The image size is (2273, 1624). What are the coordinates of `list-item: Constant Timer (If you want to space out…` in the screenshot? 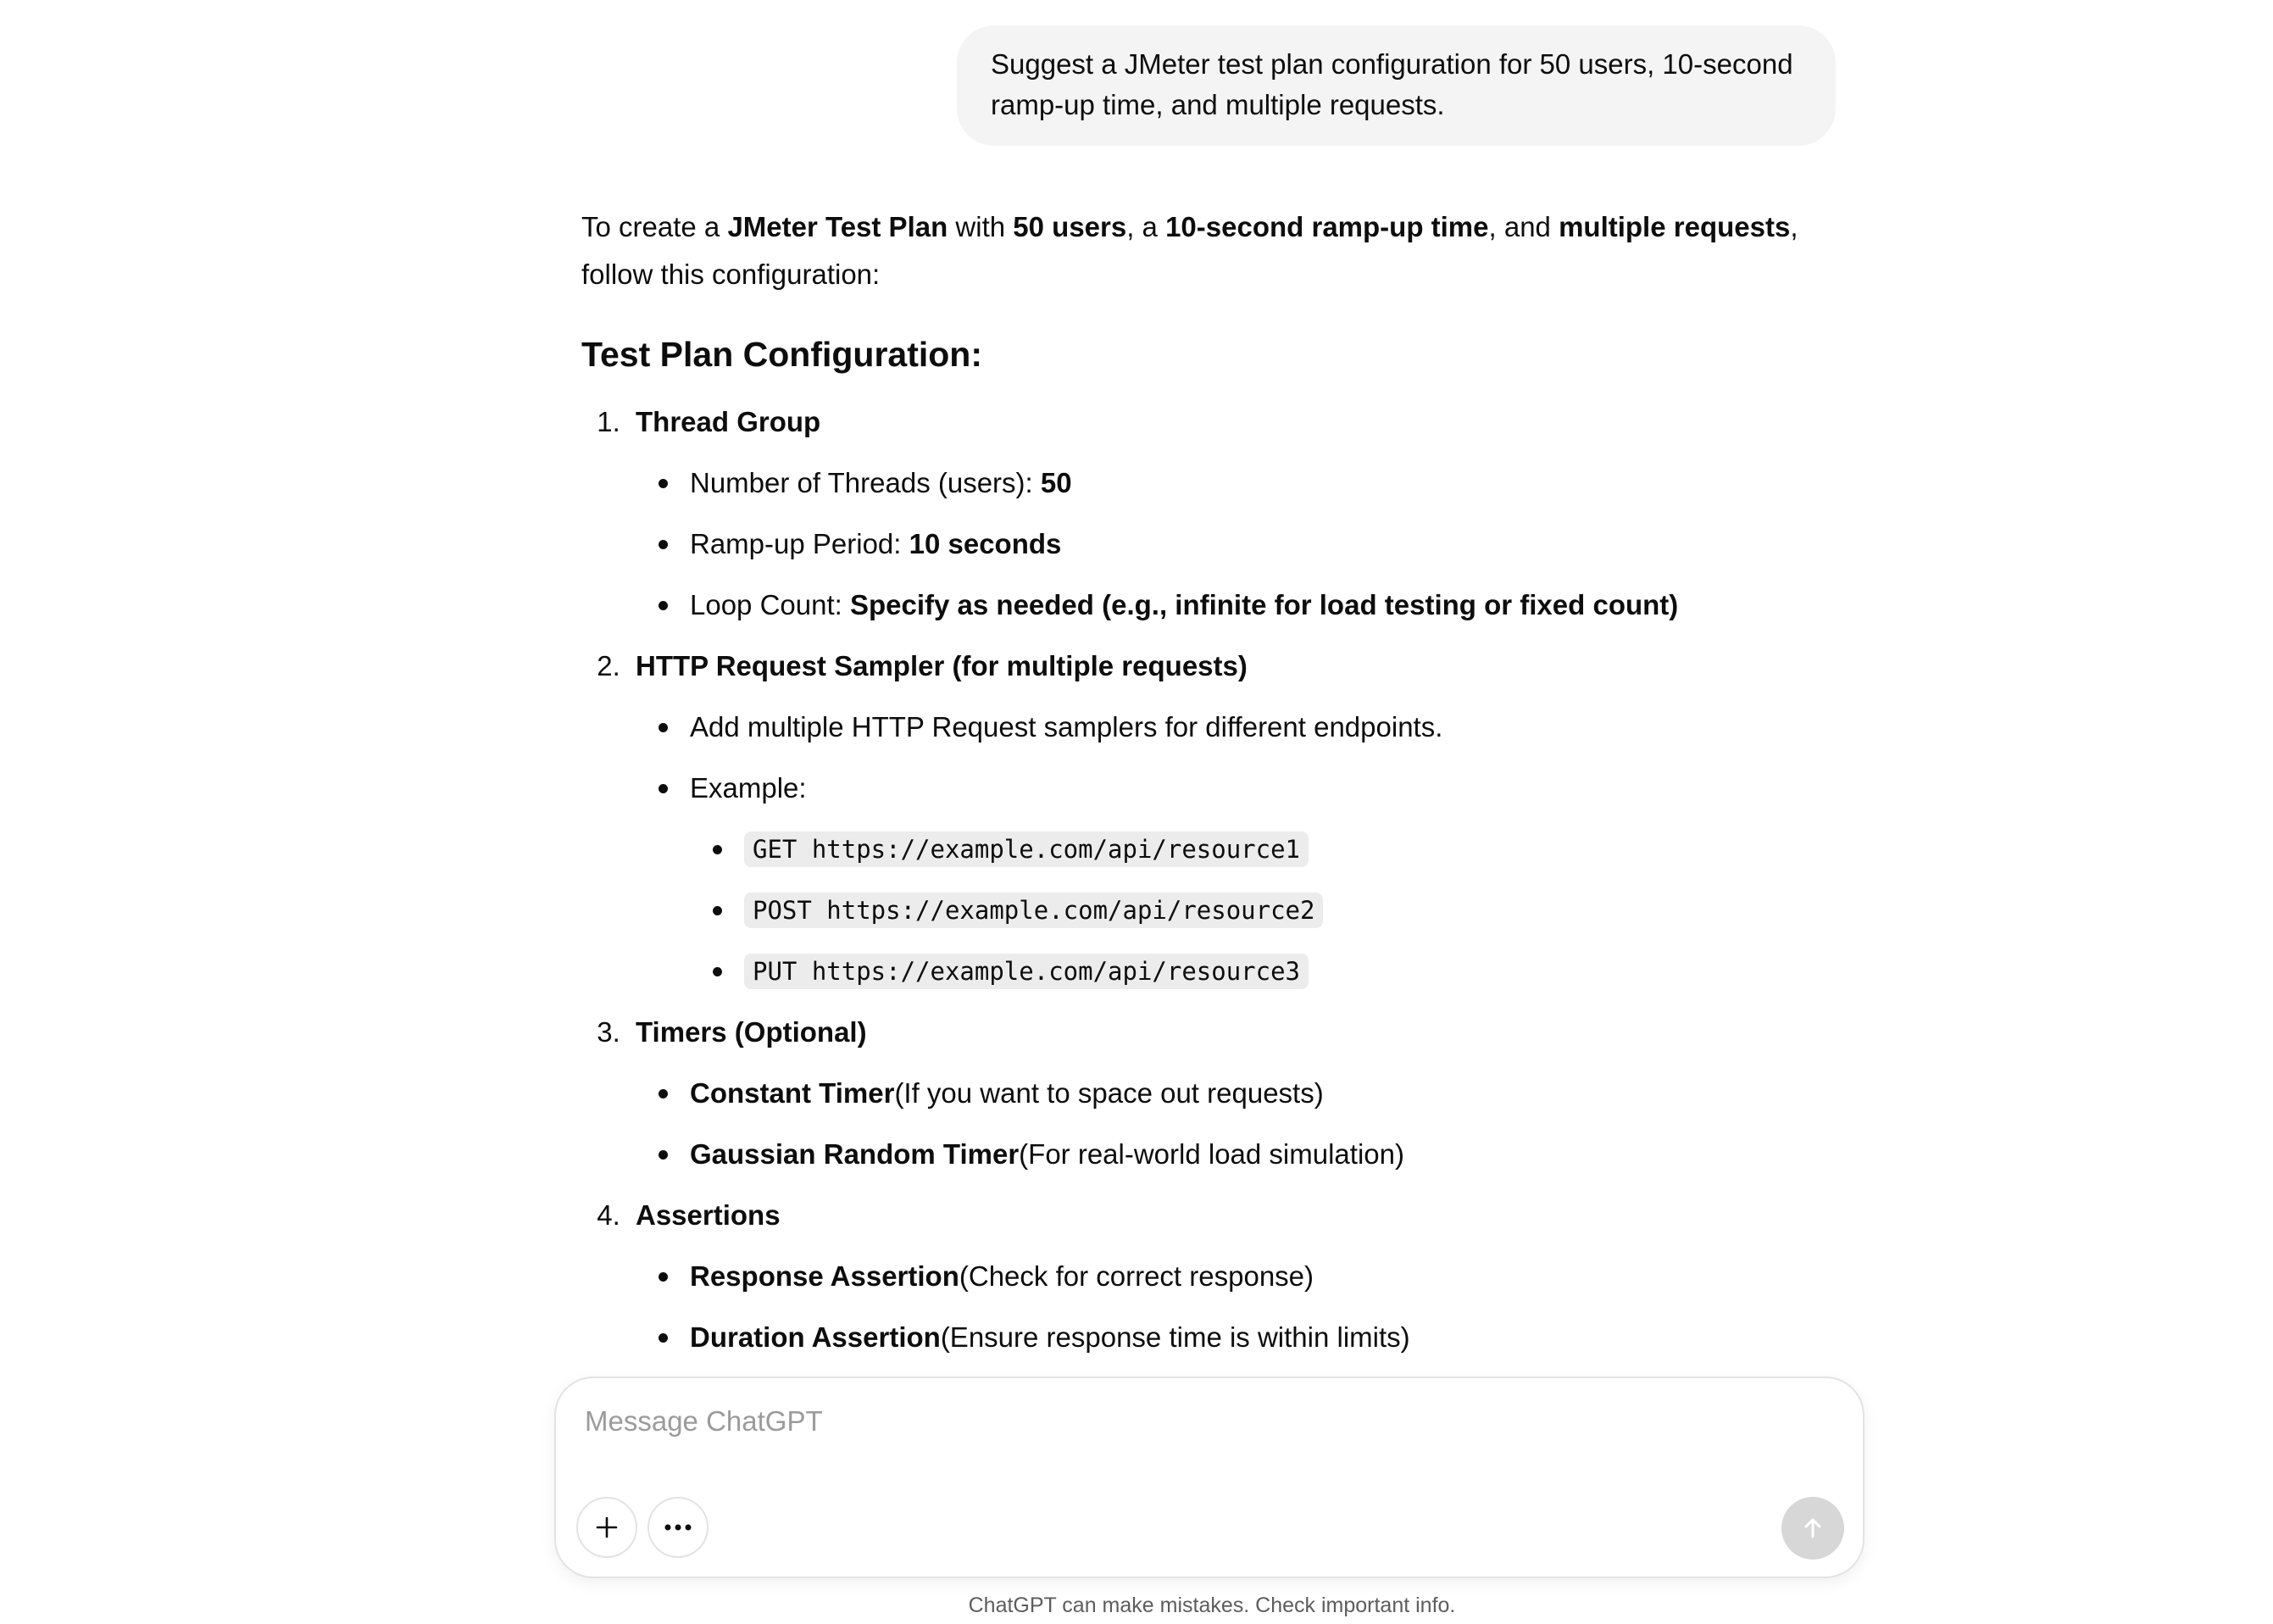 It's located at (1195, 1093).